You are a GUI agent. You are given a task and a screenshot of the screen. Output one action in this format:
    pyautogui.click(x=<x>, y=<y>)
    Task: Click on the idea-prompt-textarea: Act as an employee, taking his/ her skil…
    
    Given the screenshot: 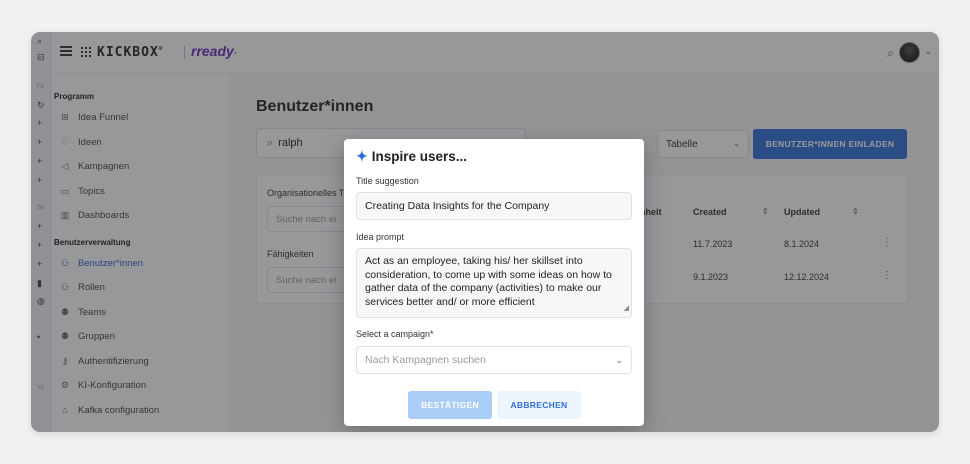 What is the action you would take?
    pyautogui.click(x=494, y=283)
    